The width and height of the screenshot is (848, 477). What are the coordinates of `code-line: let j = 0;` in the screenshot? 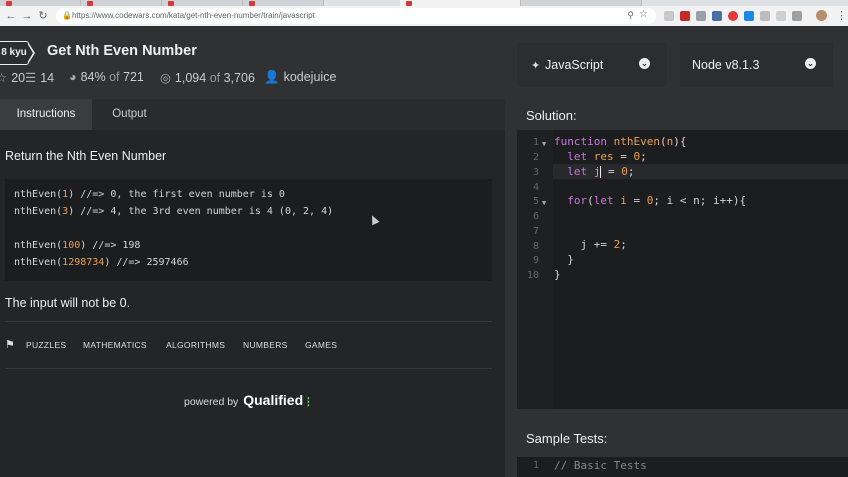 It's located at (601, 171).